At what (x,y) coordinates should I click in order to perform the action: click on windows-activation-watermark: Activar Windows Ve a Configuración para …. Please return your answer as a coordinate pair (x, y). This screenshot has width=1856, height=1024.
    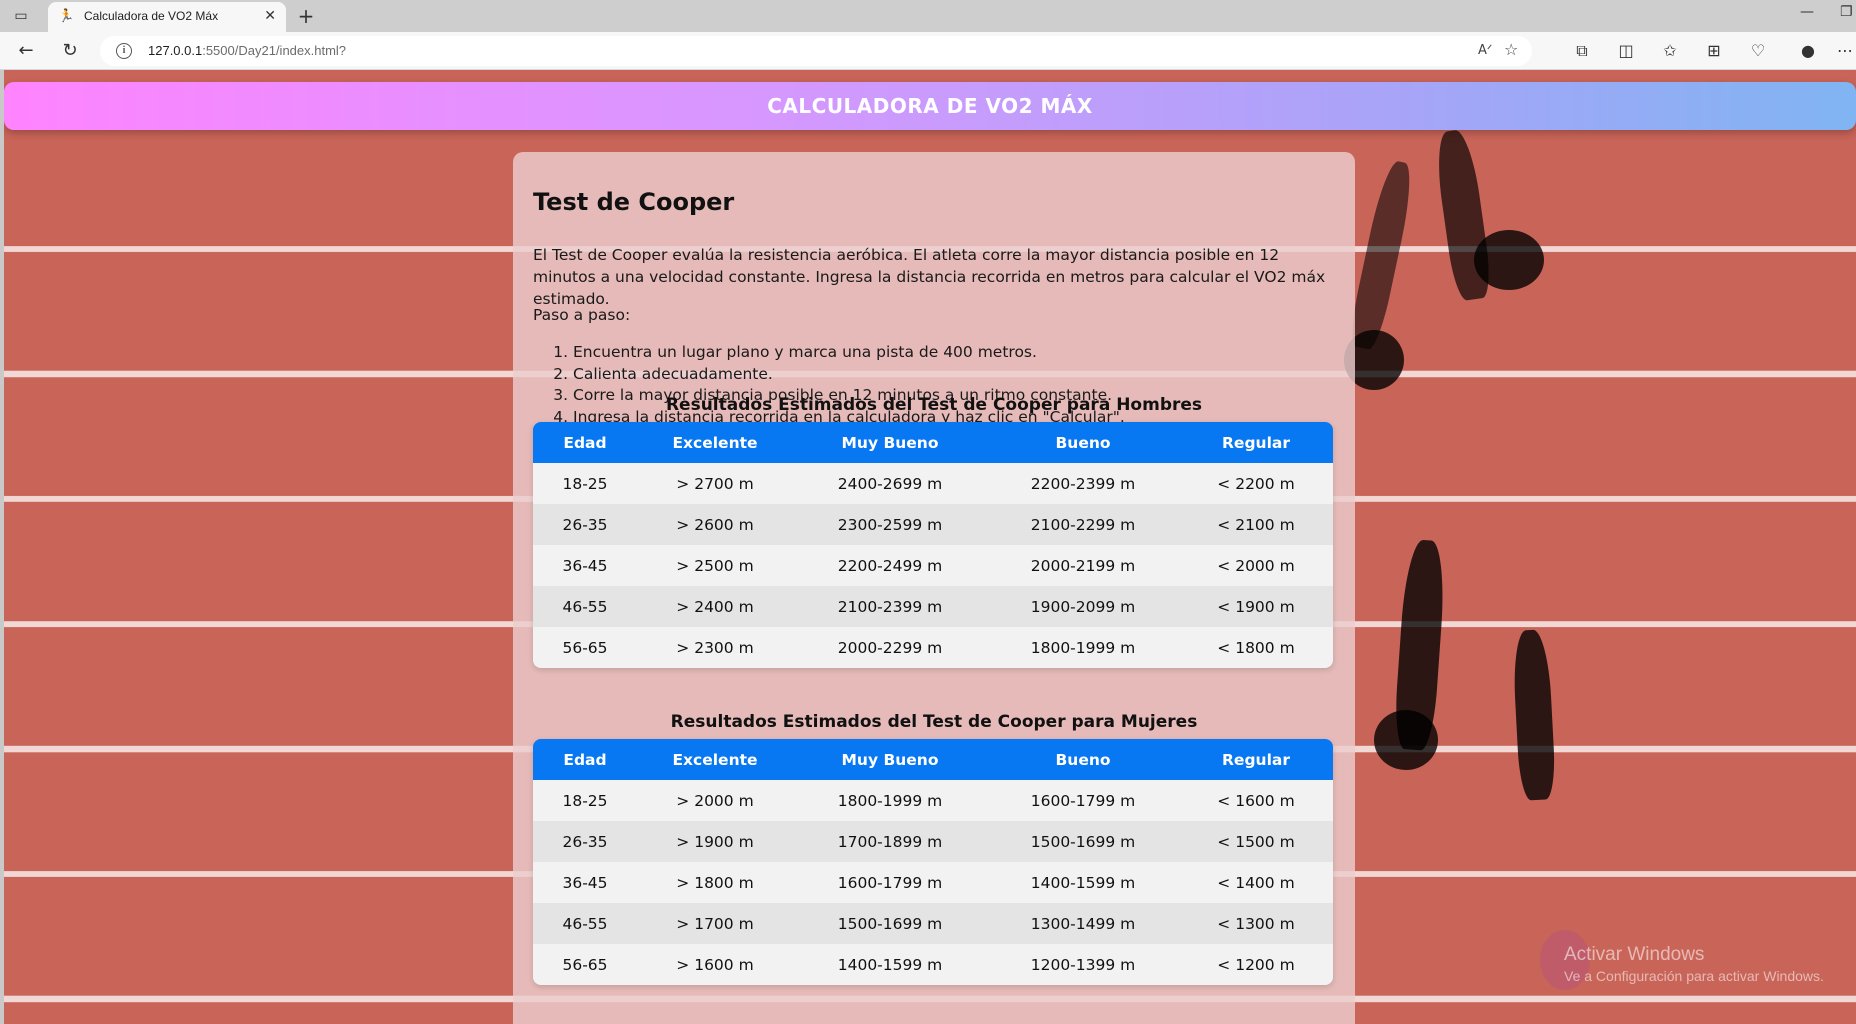
    Looking at the image, I should click on (1694, 964).